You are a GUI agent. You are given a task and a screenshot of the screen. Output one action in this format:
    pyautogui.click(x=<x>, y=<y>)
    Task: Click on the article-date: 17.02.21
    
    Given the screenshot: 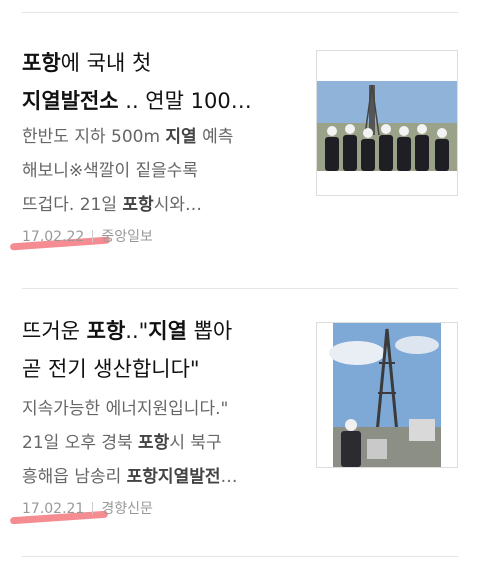 What is the action you would take?
    pyautogui.click(x=53, y=509)
    